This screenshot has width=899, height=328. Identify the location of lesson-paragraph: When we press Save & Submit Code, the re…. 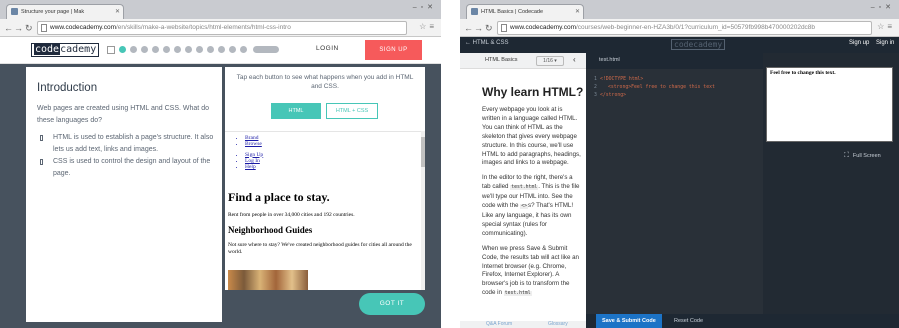
(530, 270).